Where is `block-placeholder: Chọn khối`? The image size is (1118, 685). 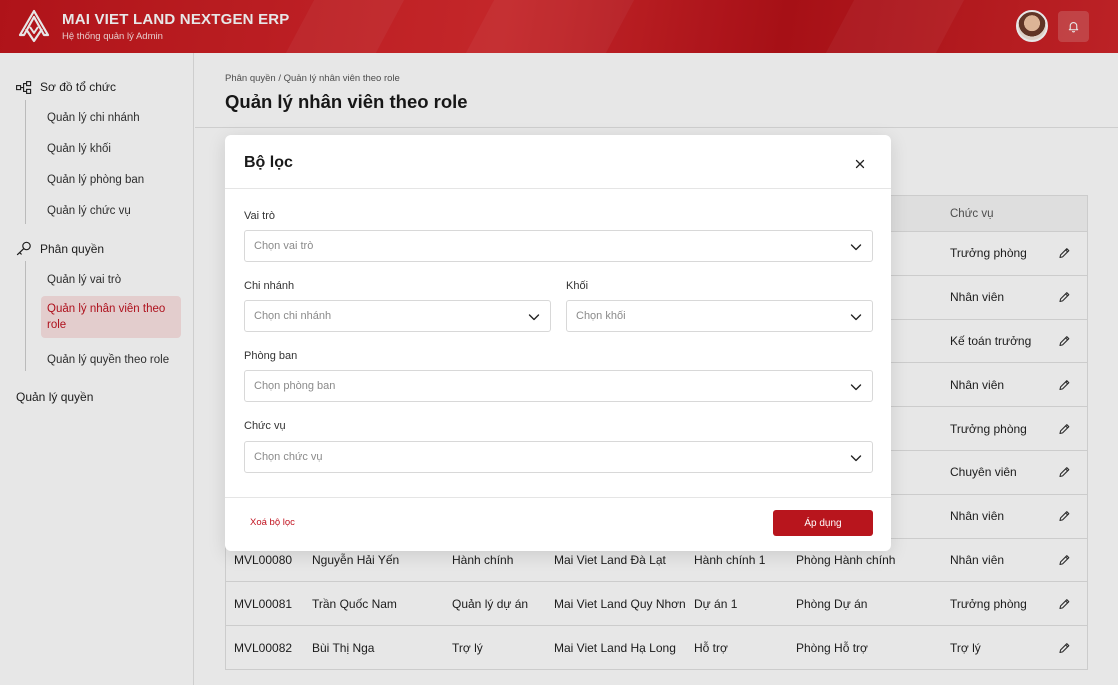
block-placeholder: Chọn khối is located at coordinates (601, 316).